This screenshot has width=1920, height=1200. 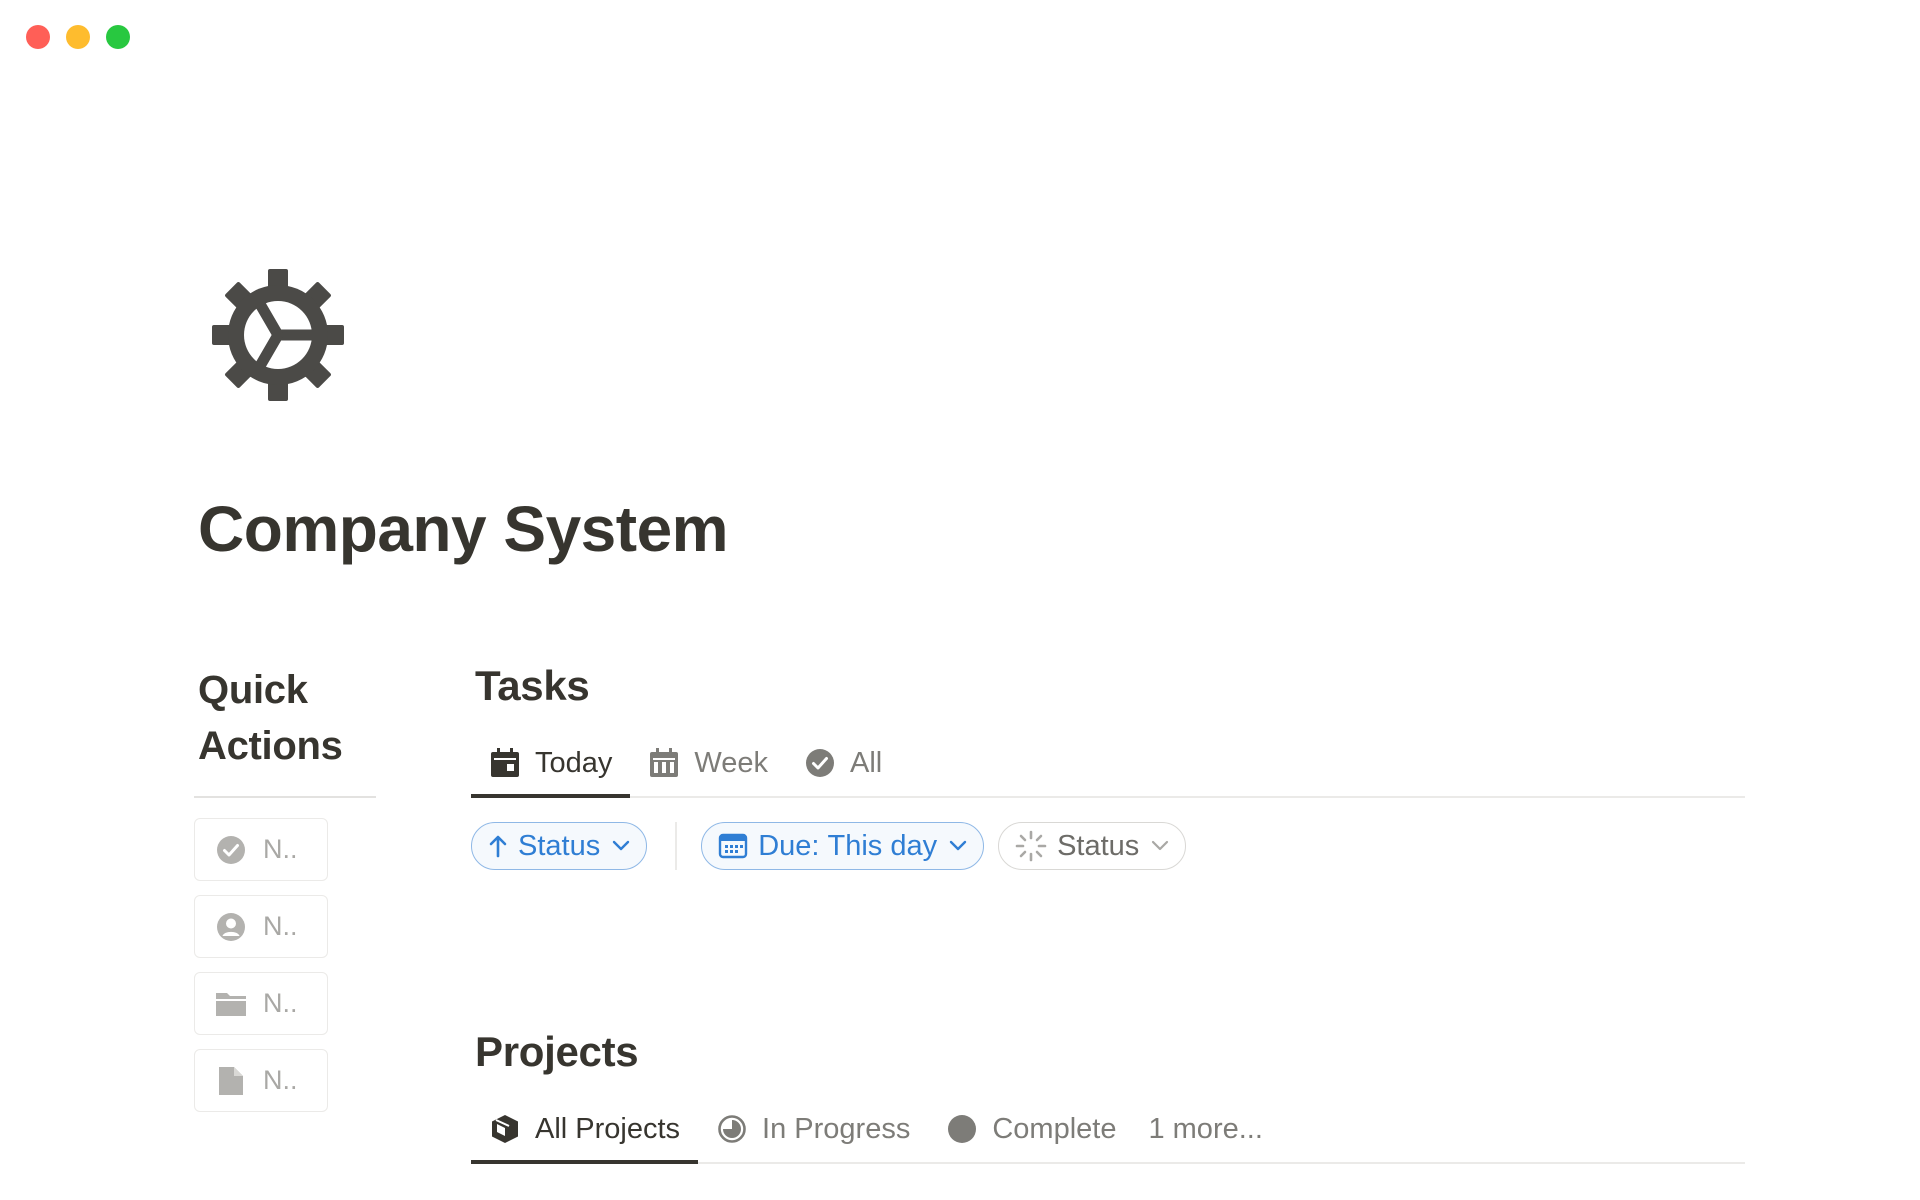 I want to click on quick-actions-heading-line1: Quick, so click(x=253, y=690).